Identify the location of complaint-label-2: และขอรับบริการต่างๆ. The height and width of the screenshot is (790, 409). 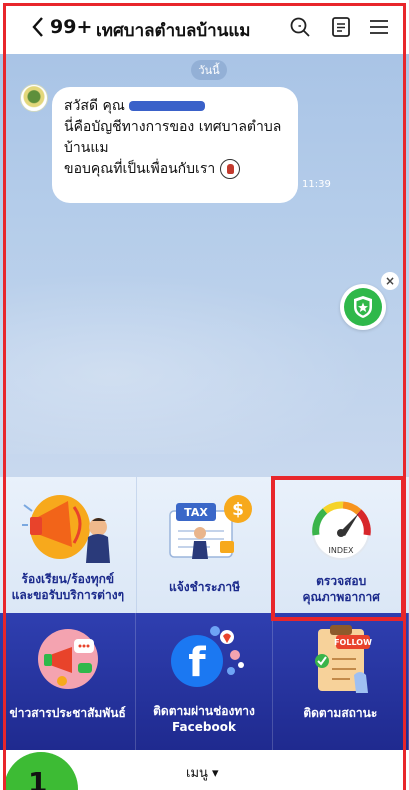
(68, 595).